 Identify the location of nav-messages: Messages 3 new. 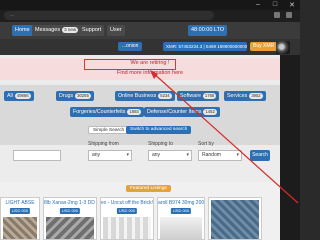
(57, 30).